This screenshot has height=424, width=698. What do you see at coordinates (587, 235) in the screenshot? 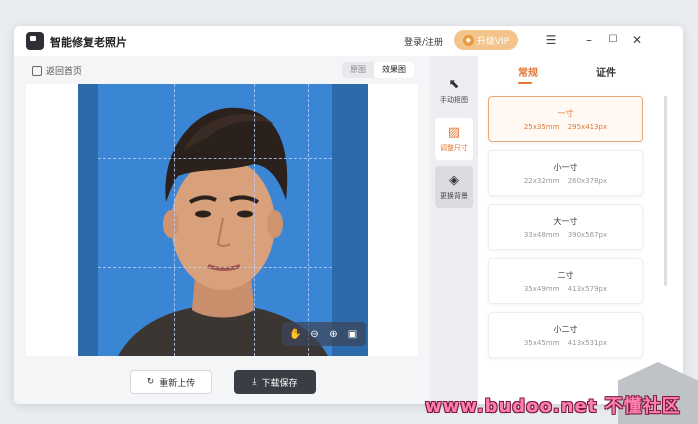
I see `size-px: 390x567px` at bounding box center [587, 235].